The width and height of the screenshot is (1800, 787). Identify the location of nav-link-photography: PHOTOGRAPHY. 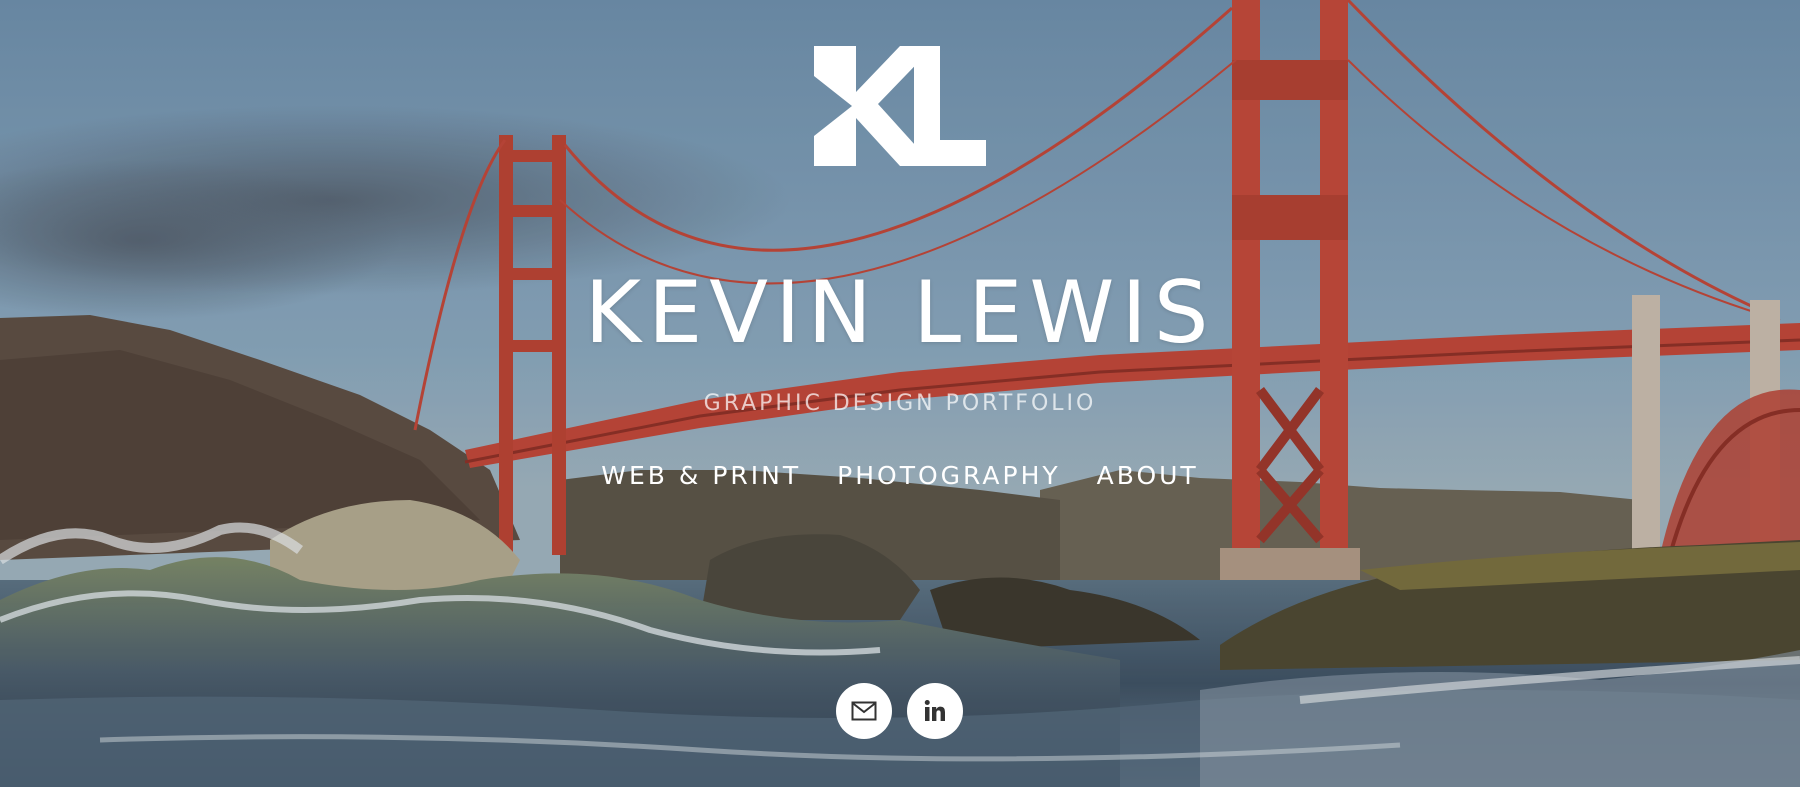
(948, 475).